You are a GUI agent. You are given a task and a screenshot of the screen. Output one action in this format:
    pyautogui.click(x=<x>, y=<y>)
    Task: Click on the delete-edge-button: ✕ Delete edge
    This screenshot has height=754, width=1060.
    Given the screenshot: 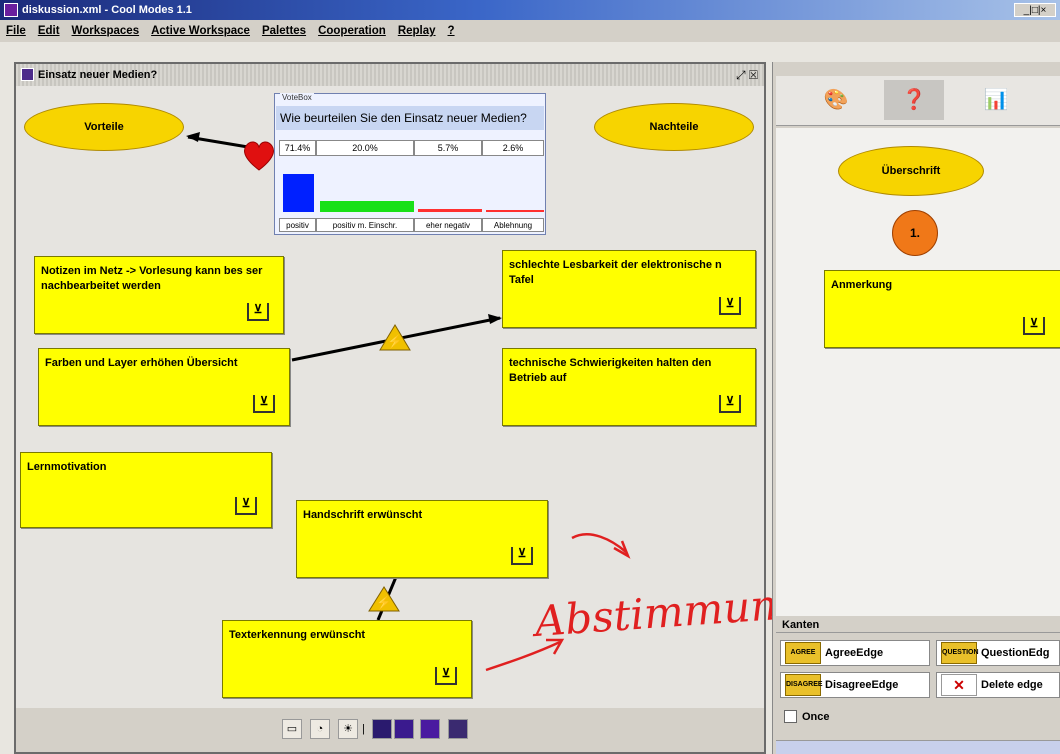 What is the action you would take?
    pyautogui.click(x=998, y=685)
    